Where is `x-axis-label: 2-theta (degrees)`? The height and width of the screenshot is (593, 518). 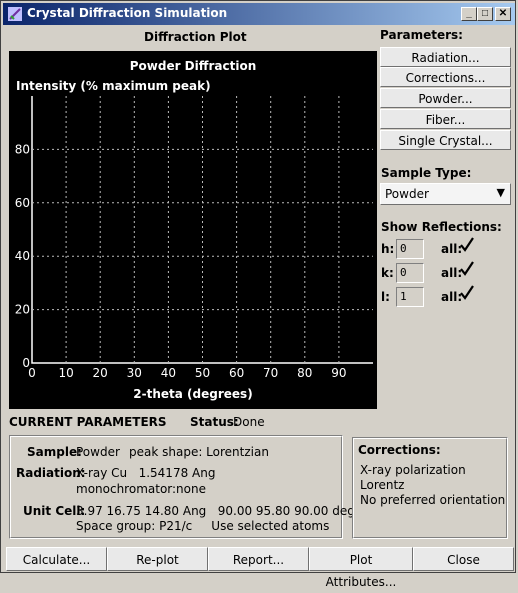 x-axis-label: 2-theta (degrees) is located at coordinates (192, 394).